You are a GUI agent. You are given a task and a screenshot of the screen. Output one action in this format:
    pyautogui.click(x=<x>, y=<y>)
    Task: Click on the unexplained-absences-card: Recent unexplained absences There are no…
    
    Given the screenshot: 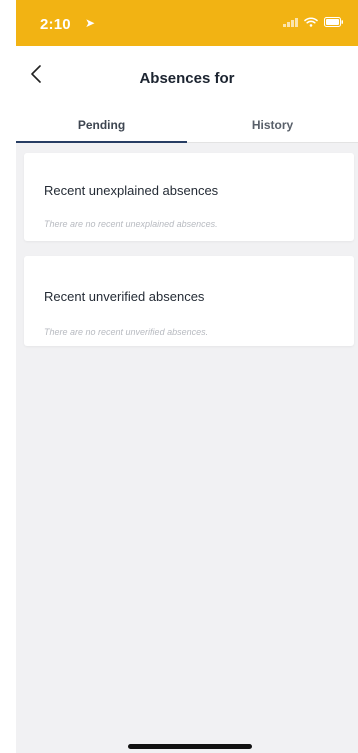 What is the action you would take?
    pyautogui.click(x=189, y=197)
    